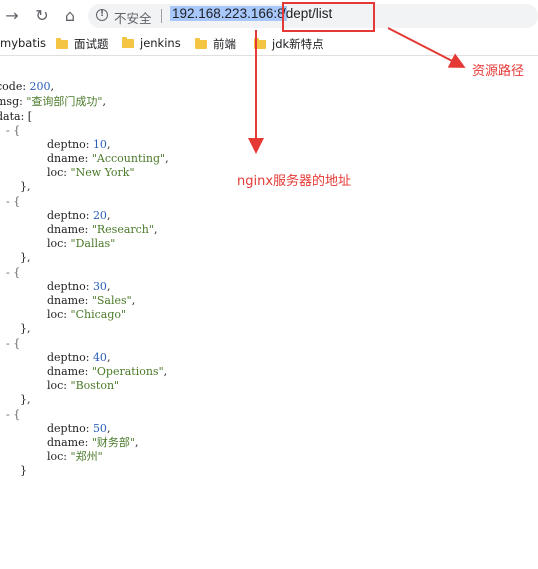 This screenshot has width=538, height=569. Describe the element at coordinates (10, 116) in the screenshot. I see `json-key: data` at that location.